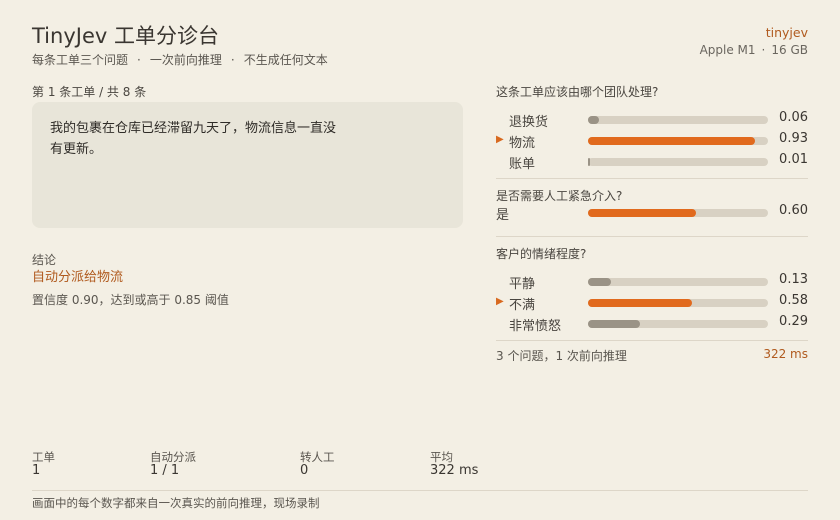  What do you see at coordinates (793, 117) in the screenshot?
I see `option-value: 0.06` at bounding box center [793, 117].